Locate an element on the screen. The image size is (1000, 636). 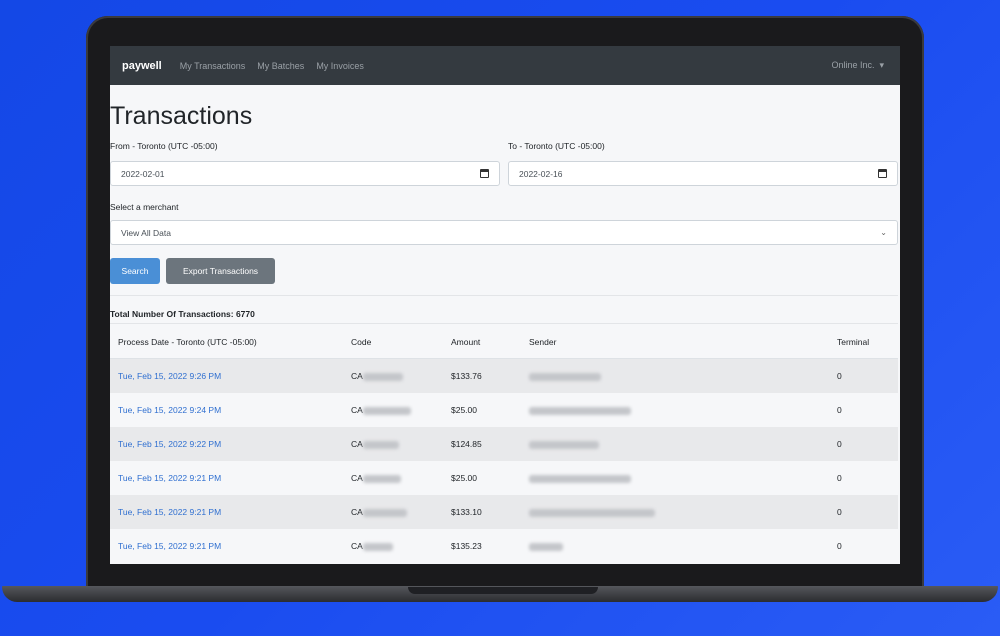
amount-cell: $124.85 is located at coordinates (482, 444).